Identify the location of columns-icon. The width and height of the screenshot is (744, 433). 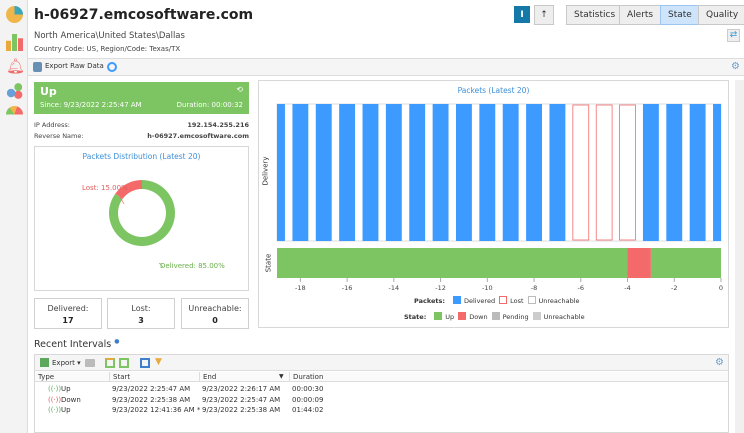
(145, 363).